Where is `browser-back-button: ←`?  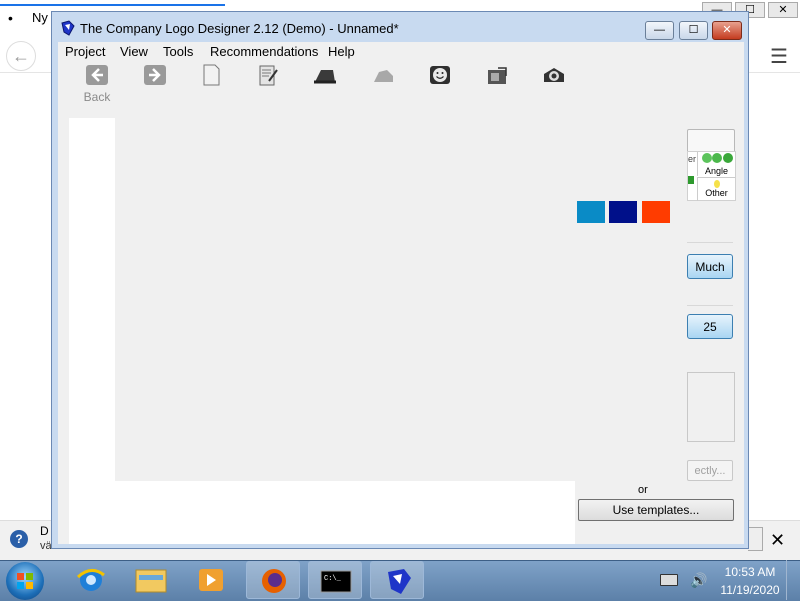 browser-back-button: ← is located at coordinates (21, 56).